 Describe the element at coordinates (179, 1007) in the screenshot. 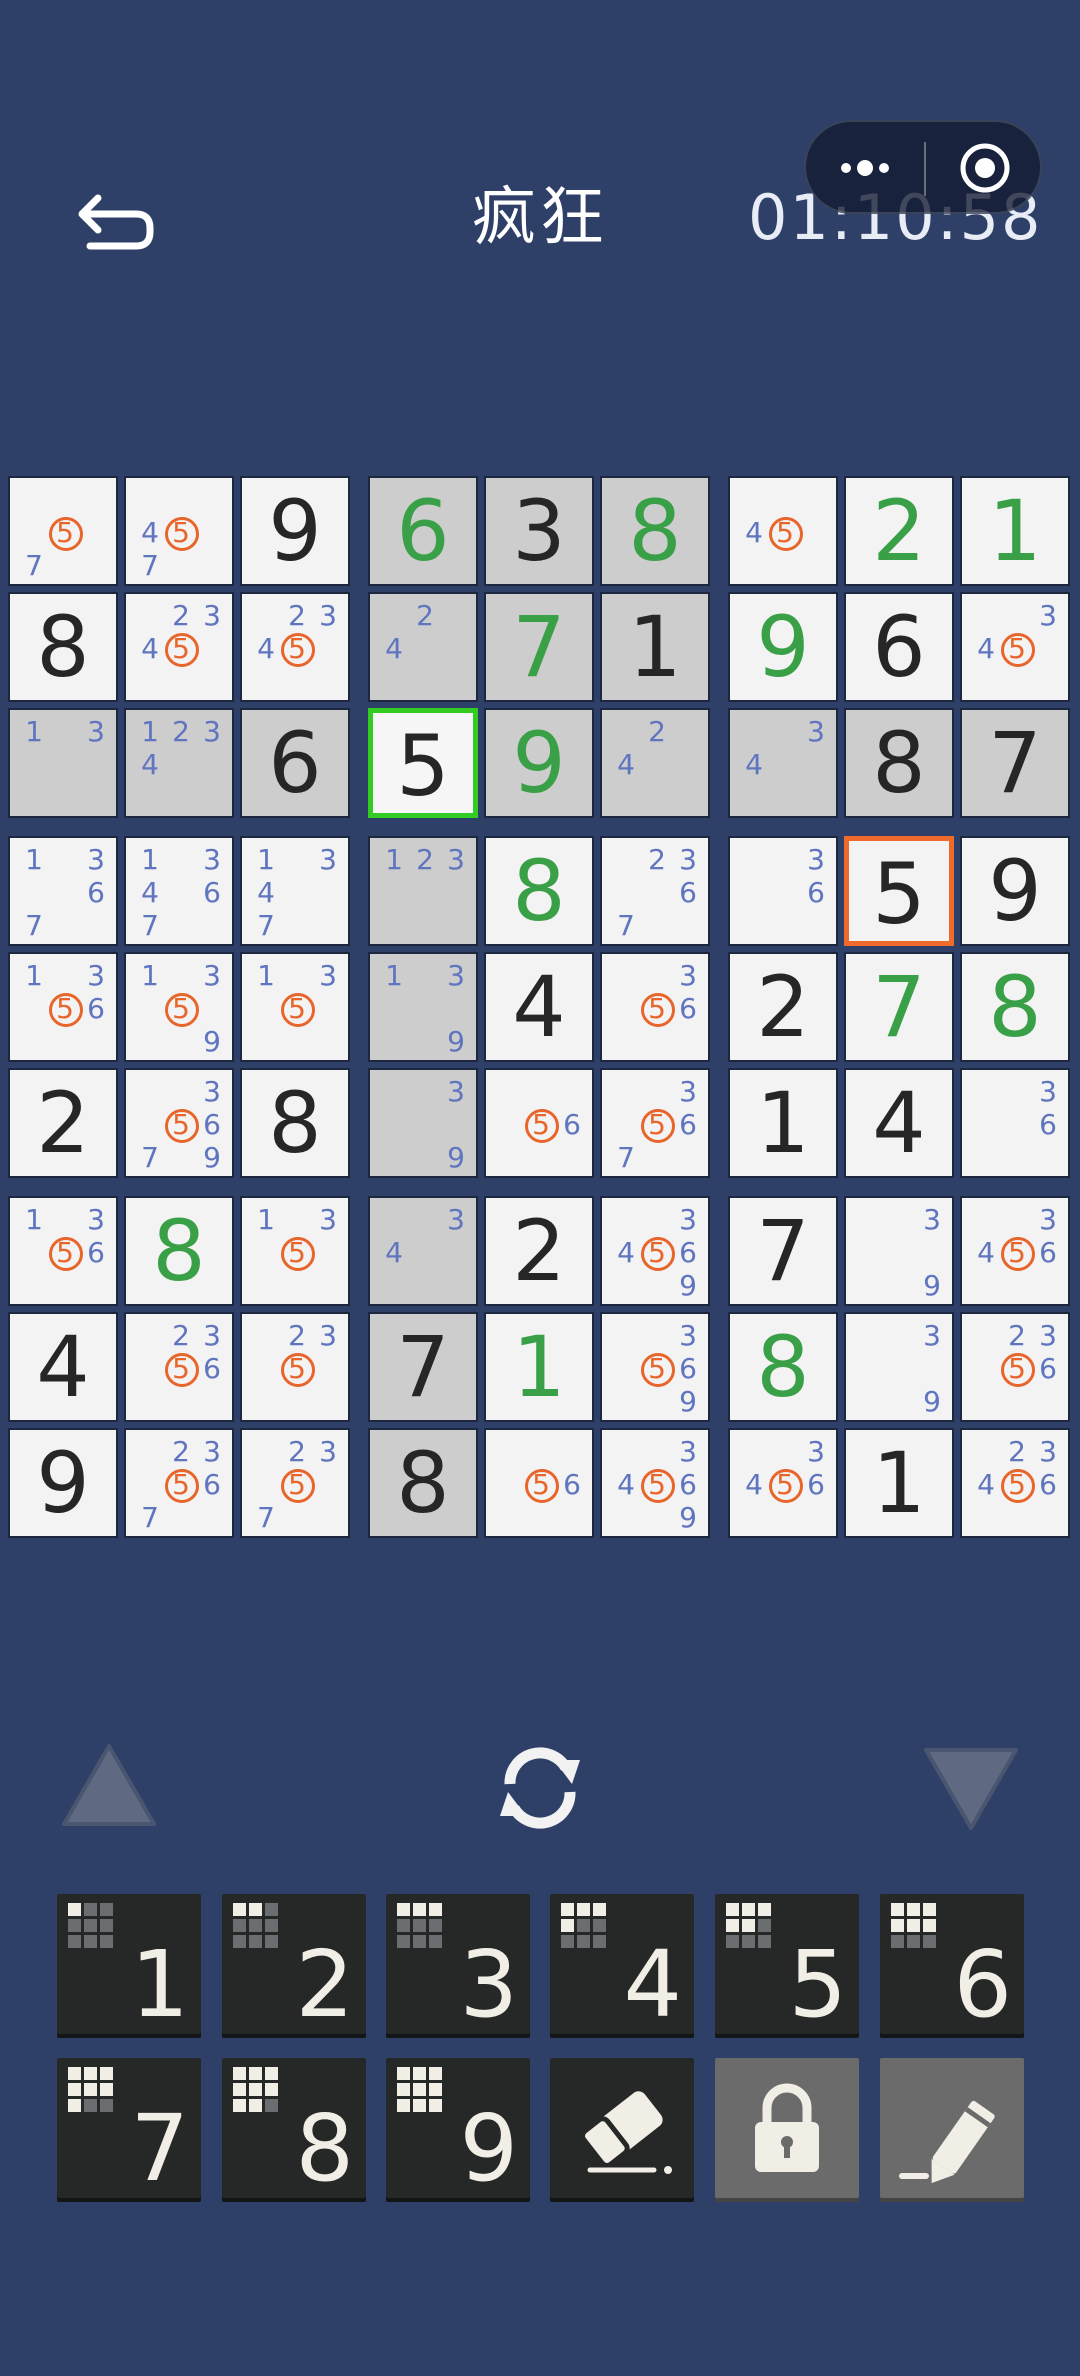

I see `sudoku-cell-r5c2: 1 359` at that location.